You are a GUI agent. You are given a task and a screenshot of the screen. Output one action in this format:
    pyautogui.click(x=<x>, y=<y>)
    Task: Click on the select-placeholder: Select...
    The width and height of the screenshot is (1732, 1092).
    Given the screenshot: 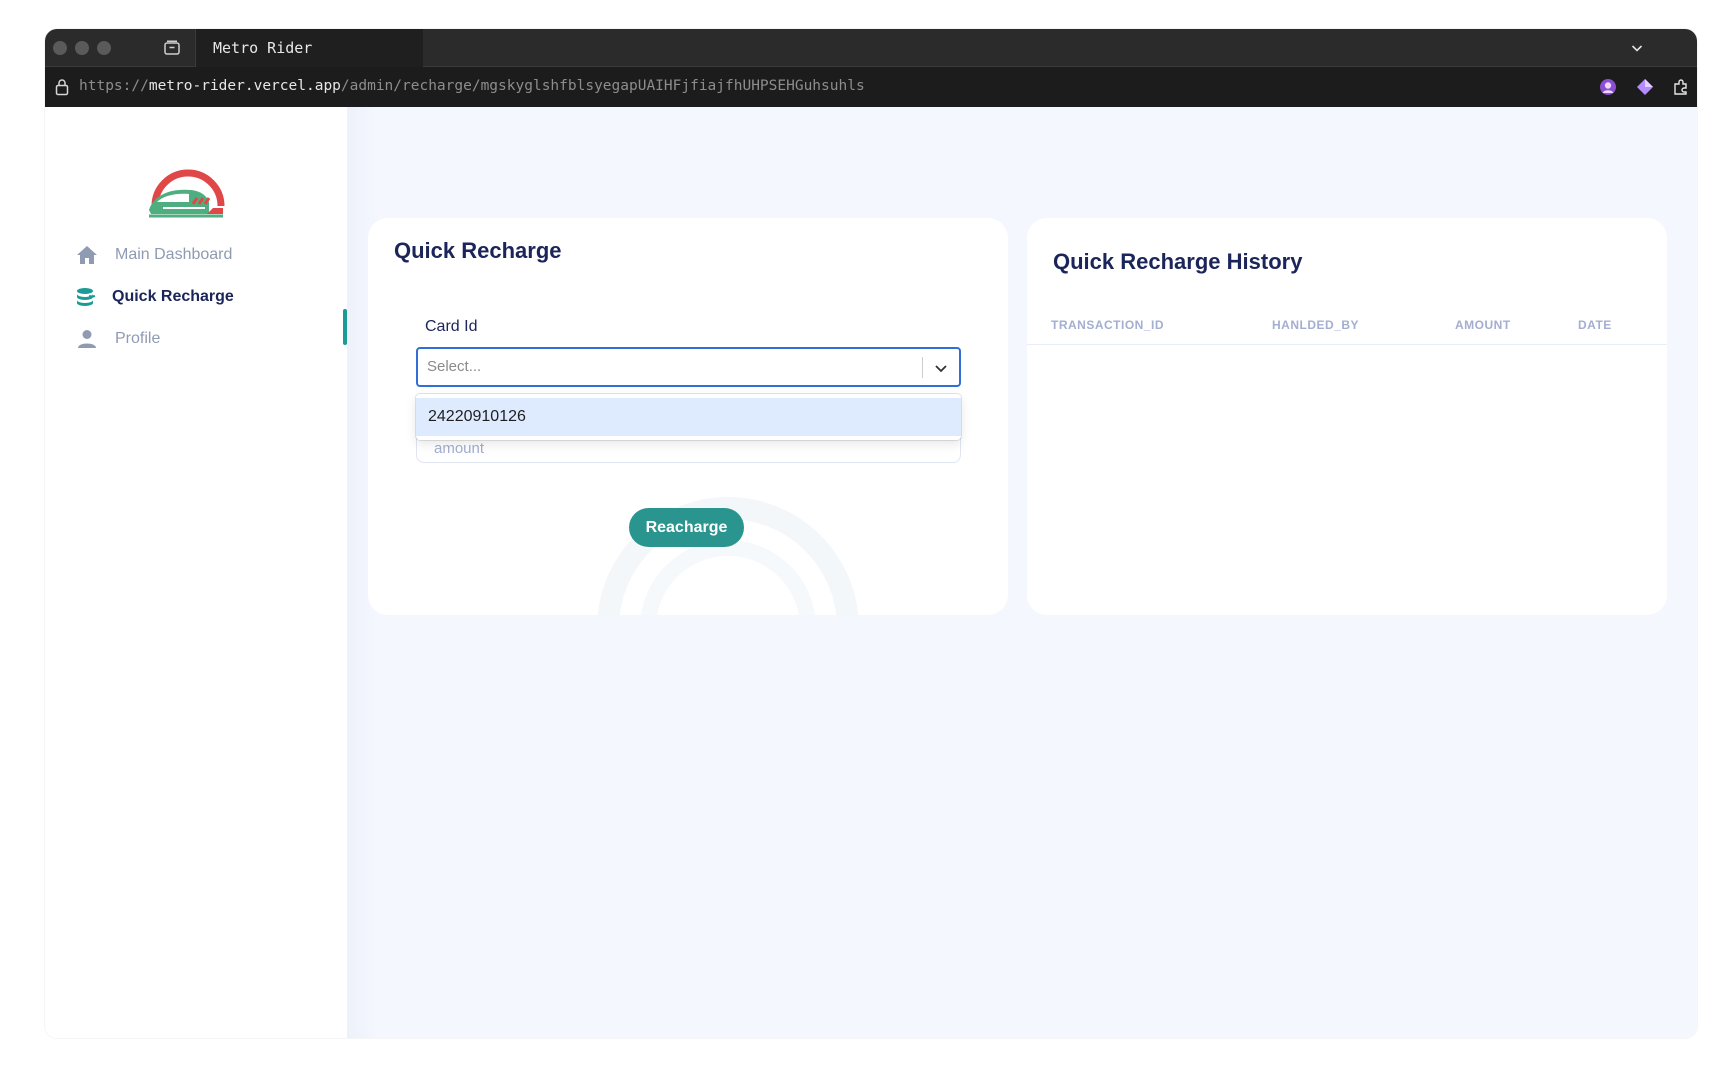 What is the action you would take?
    pyautogui.click(x=454, y=366)
    